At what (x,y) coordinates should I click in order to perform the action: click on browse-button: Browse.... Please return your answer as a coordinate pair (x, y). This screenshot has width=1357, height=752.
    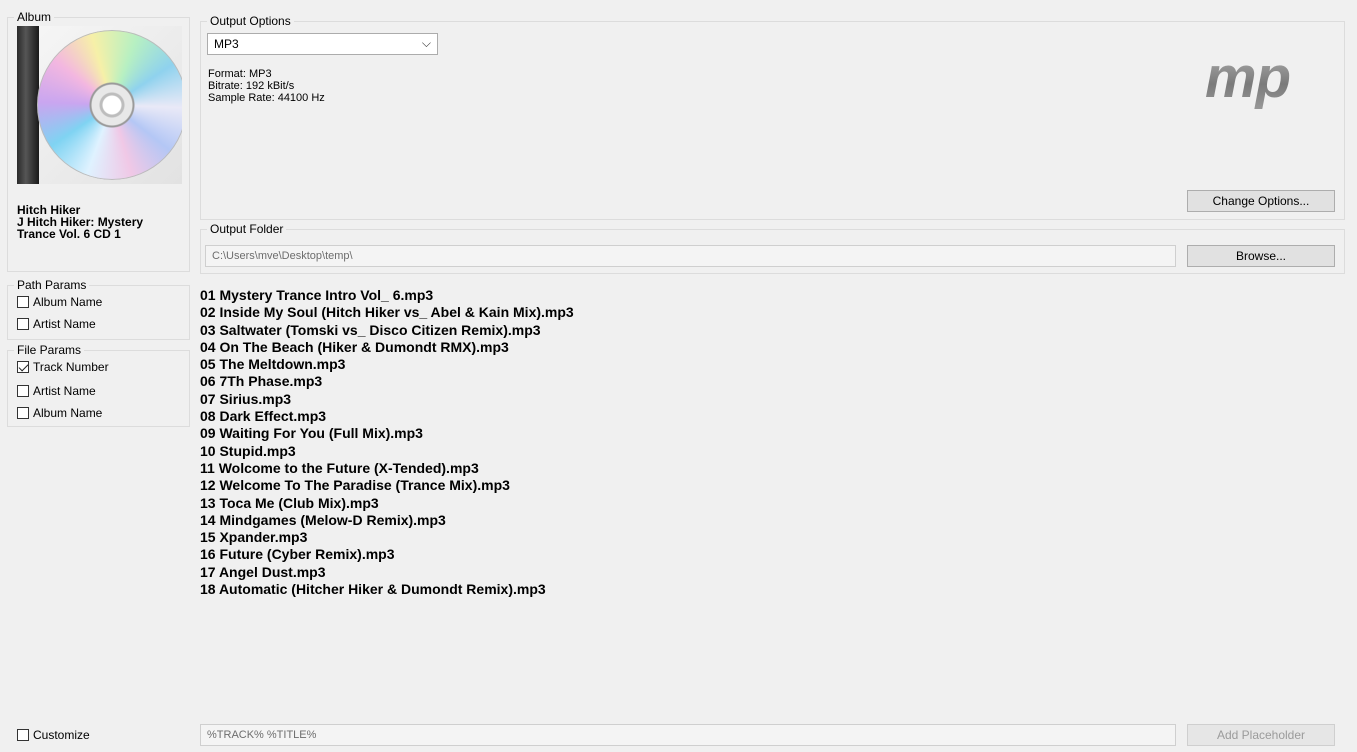
    Looking at the image, I should click on (1261, 256).